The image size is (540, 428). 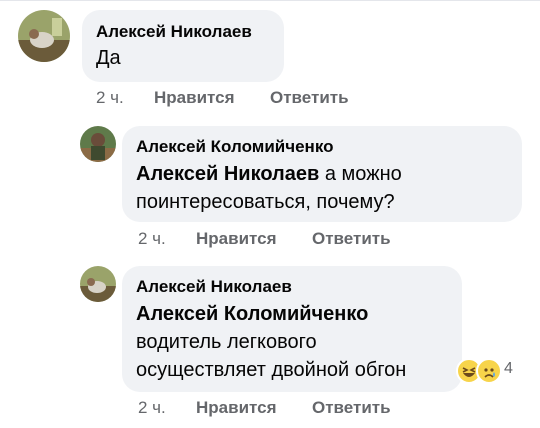 I want to click on comment-text: осуществляет двойной обгон, so click(x=271, y=370).